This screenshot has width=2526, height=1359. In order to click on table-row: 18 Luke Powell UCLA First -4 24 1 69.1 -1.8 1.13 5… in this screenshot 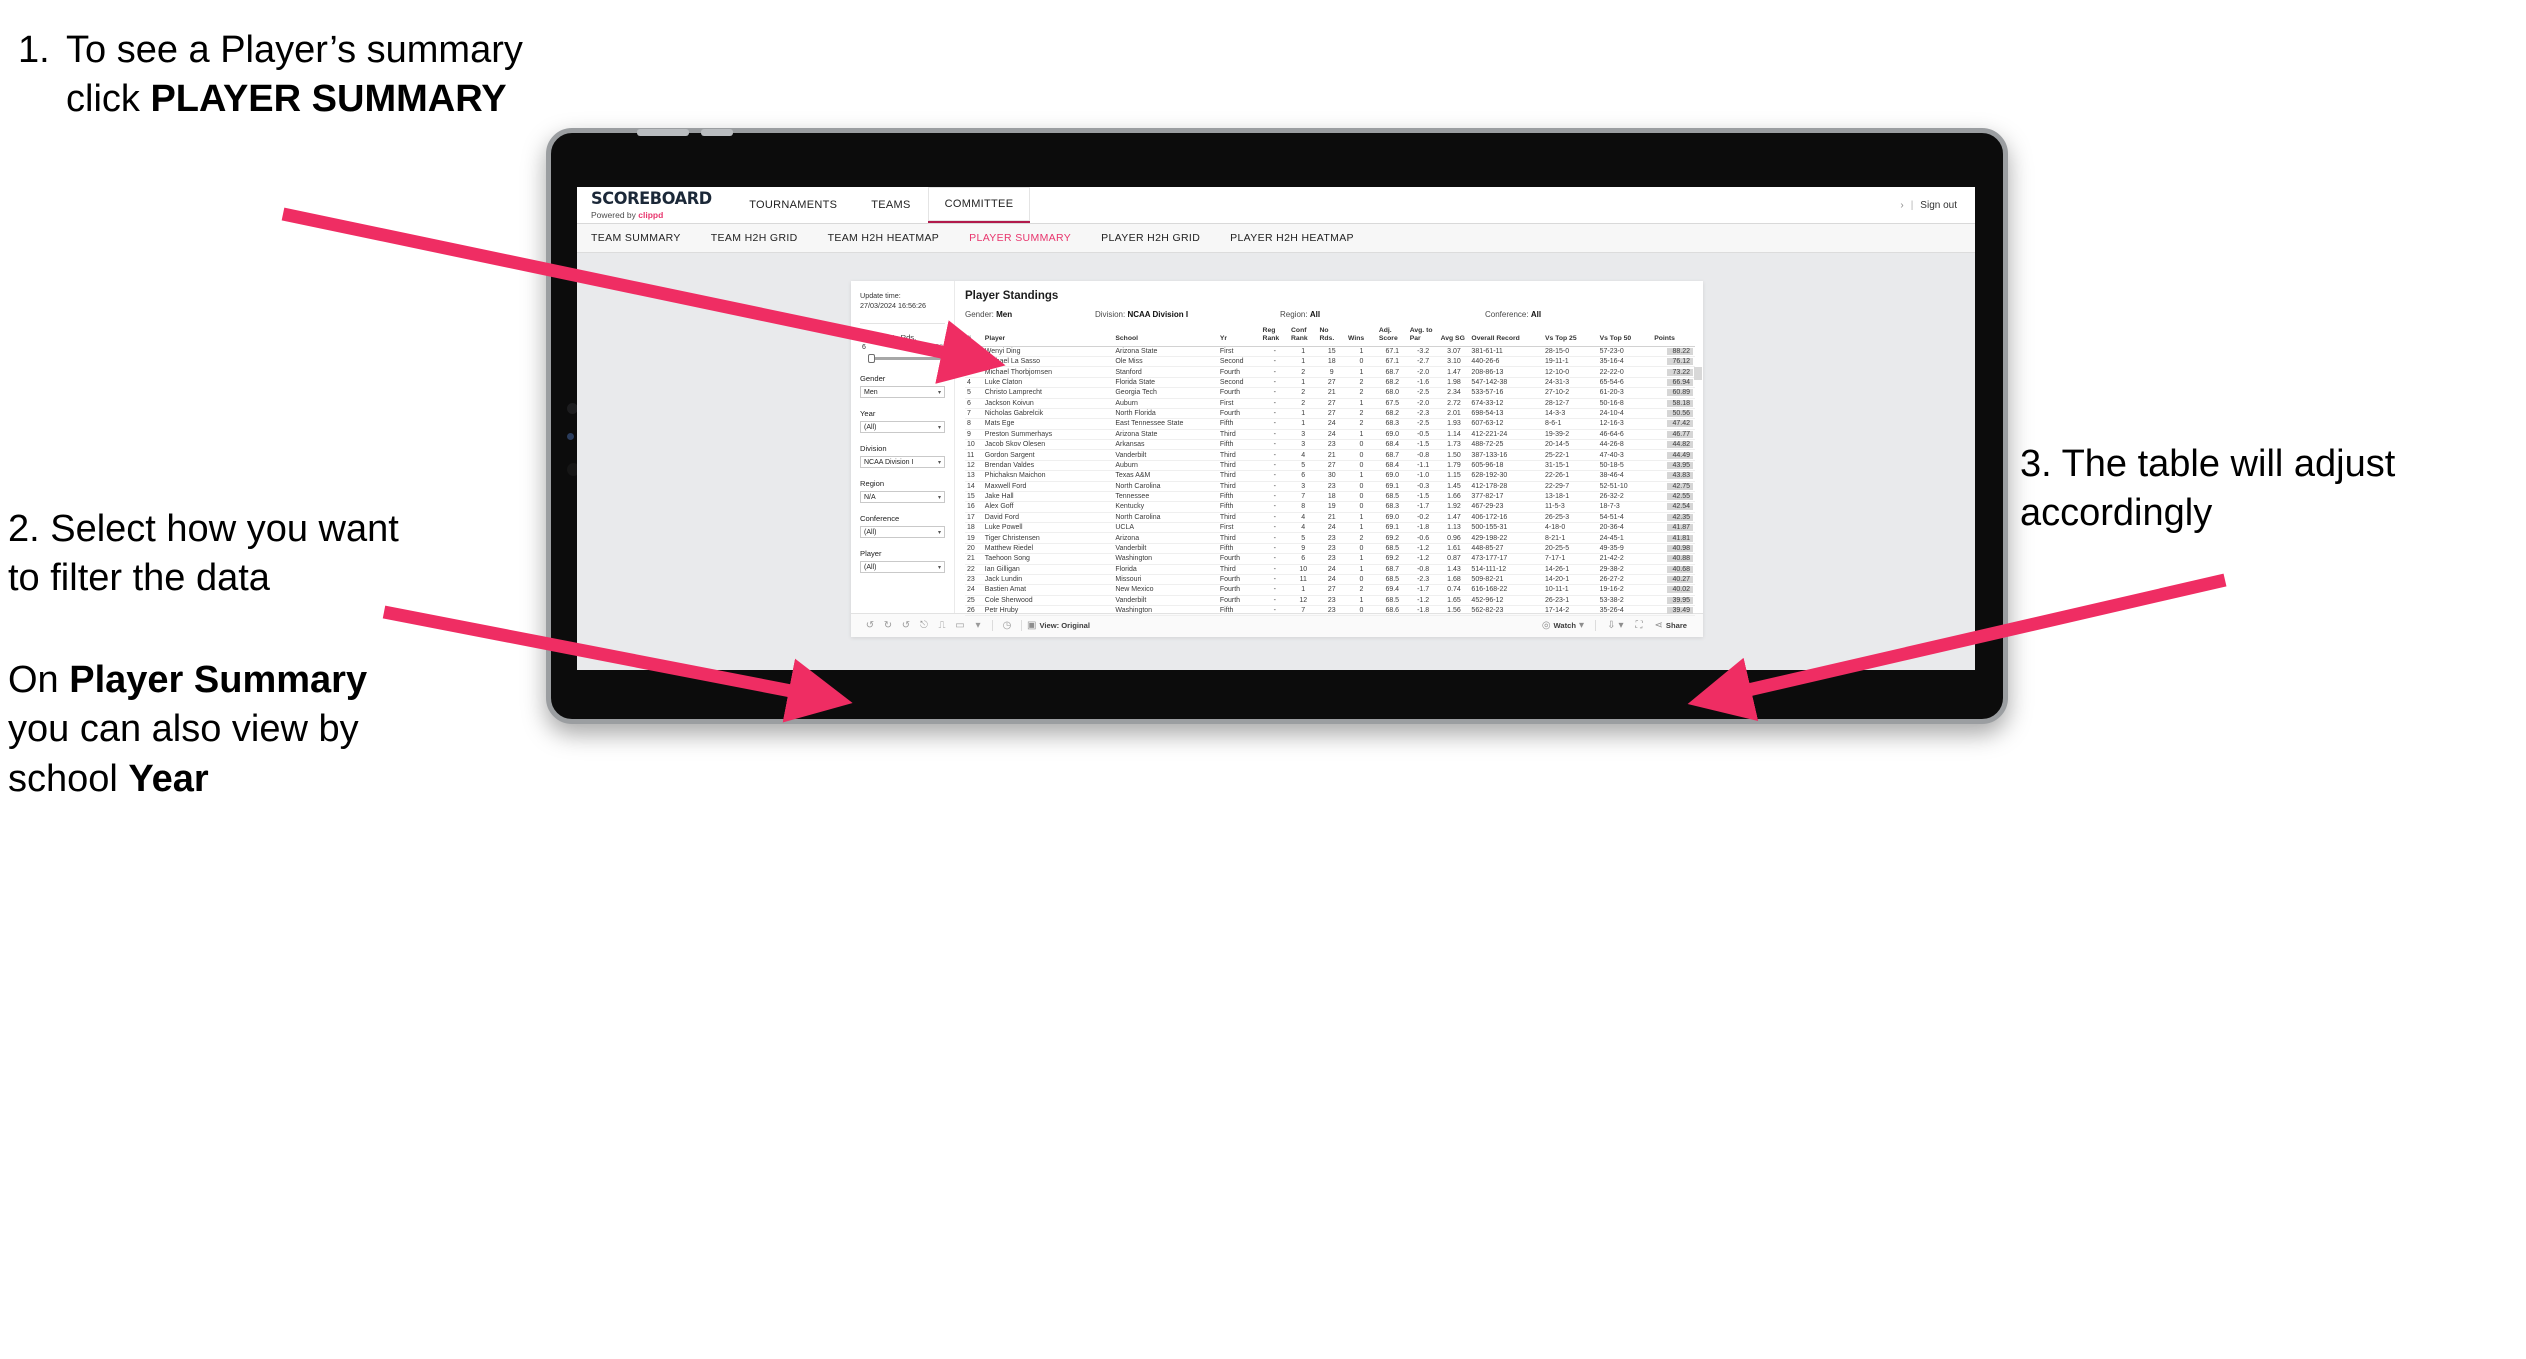, I will do `click(1330, 528)`.